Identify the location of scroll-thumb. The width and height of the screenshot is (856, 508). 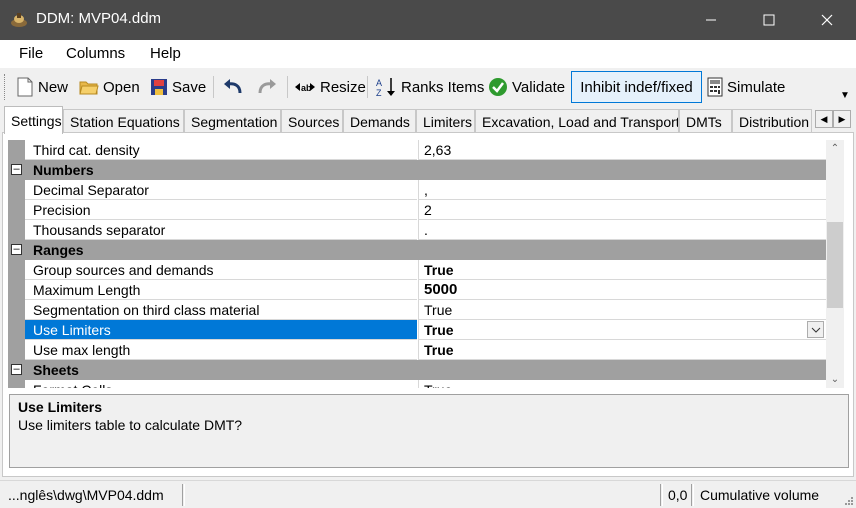
(835, 265).